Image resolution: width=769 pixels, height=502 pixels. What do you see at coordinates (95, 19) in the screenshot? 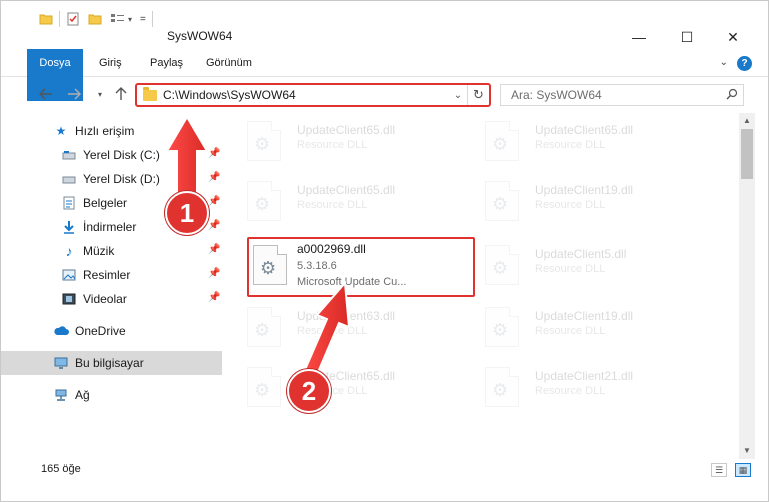
I see `new-folder-icon` at bounding box center [95, 19].